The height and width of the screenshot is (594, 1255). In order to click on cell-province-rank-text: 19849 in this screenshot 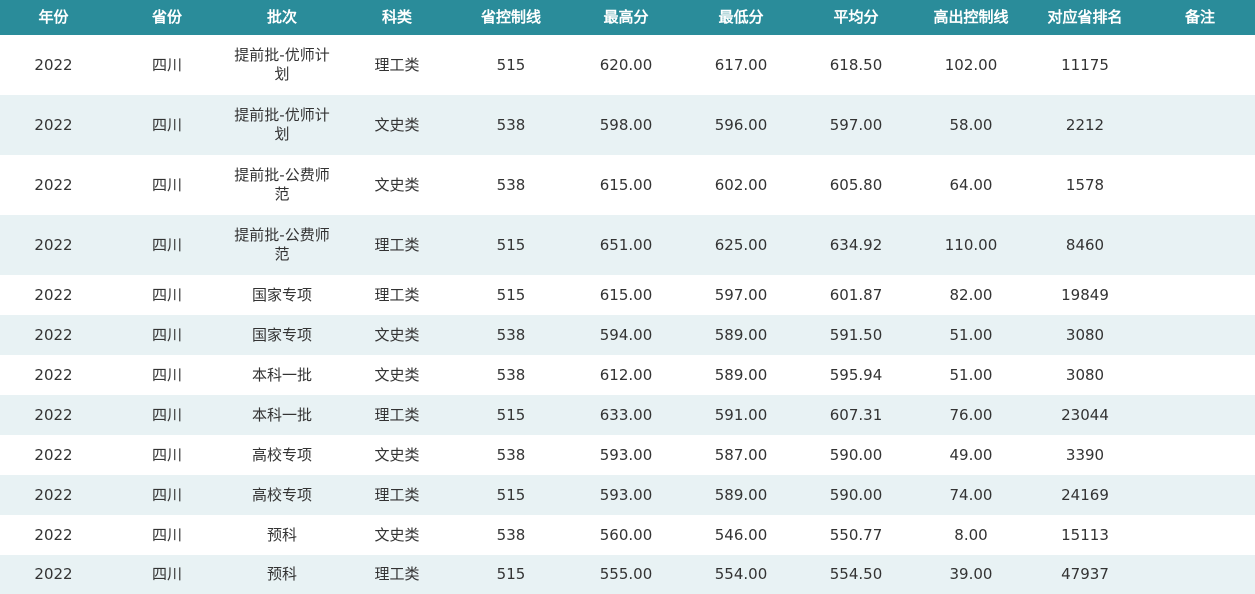, I will do `click(1085, 294)`.